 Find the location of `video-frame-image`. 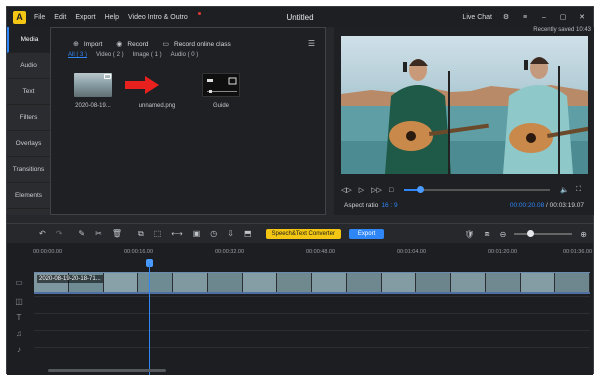

video-frame-image is located at coordinates (464, 105).